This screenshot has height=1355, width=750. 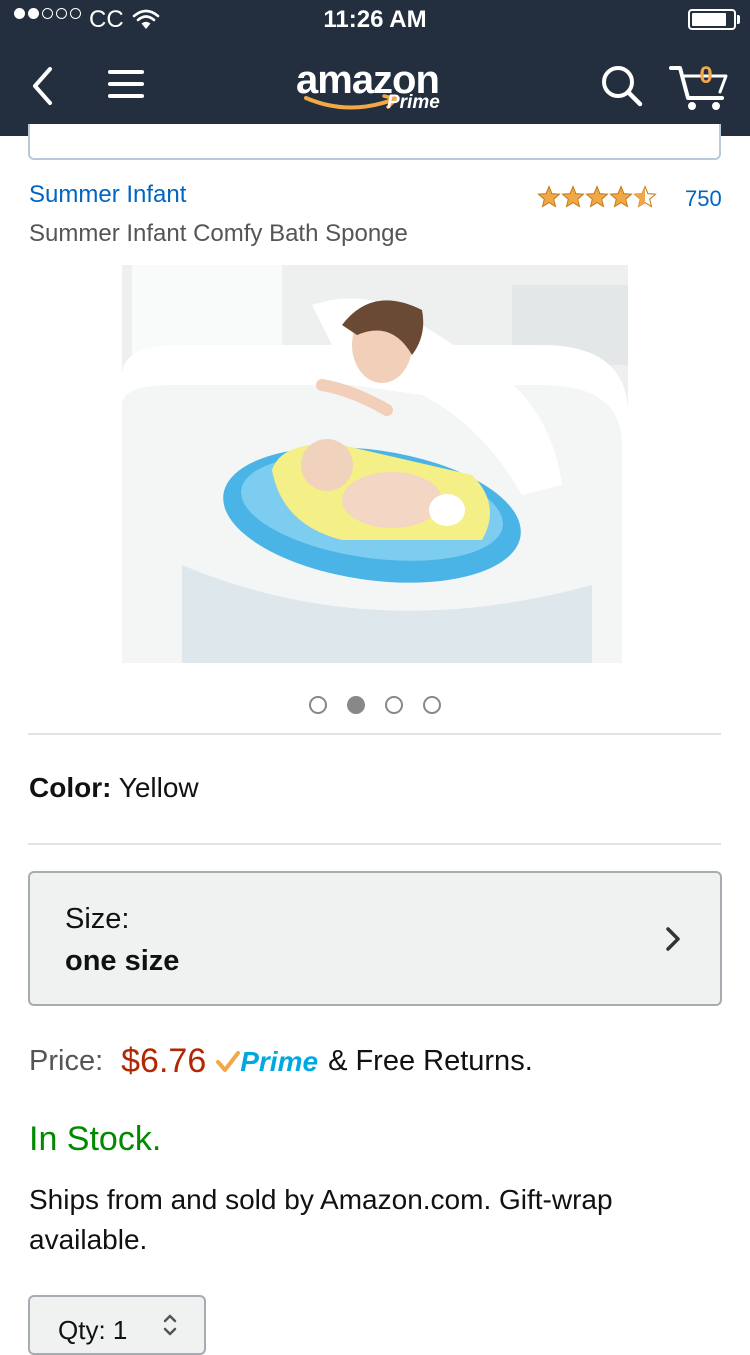 I want to click on status-time: 11:26 AM, so click(x=375, y=19).